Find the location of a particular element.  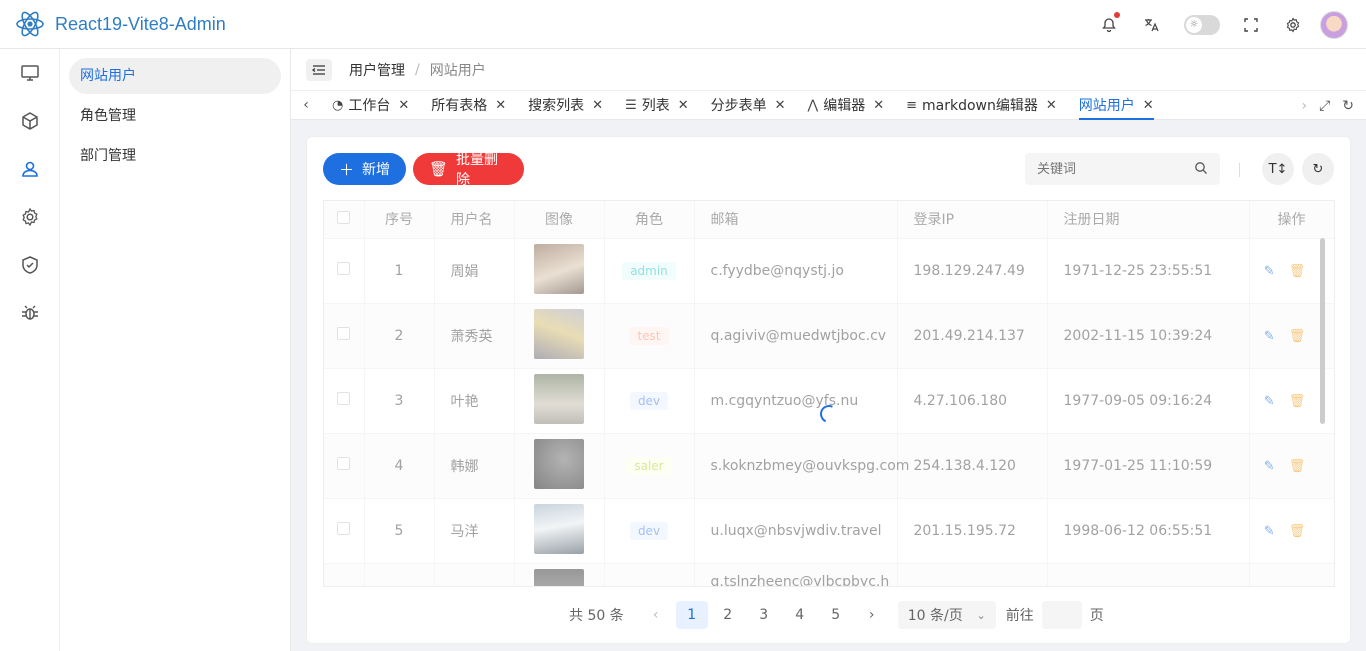

page-number: 2 is located at coordinates (728, 615).